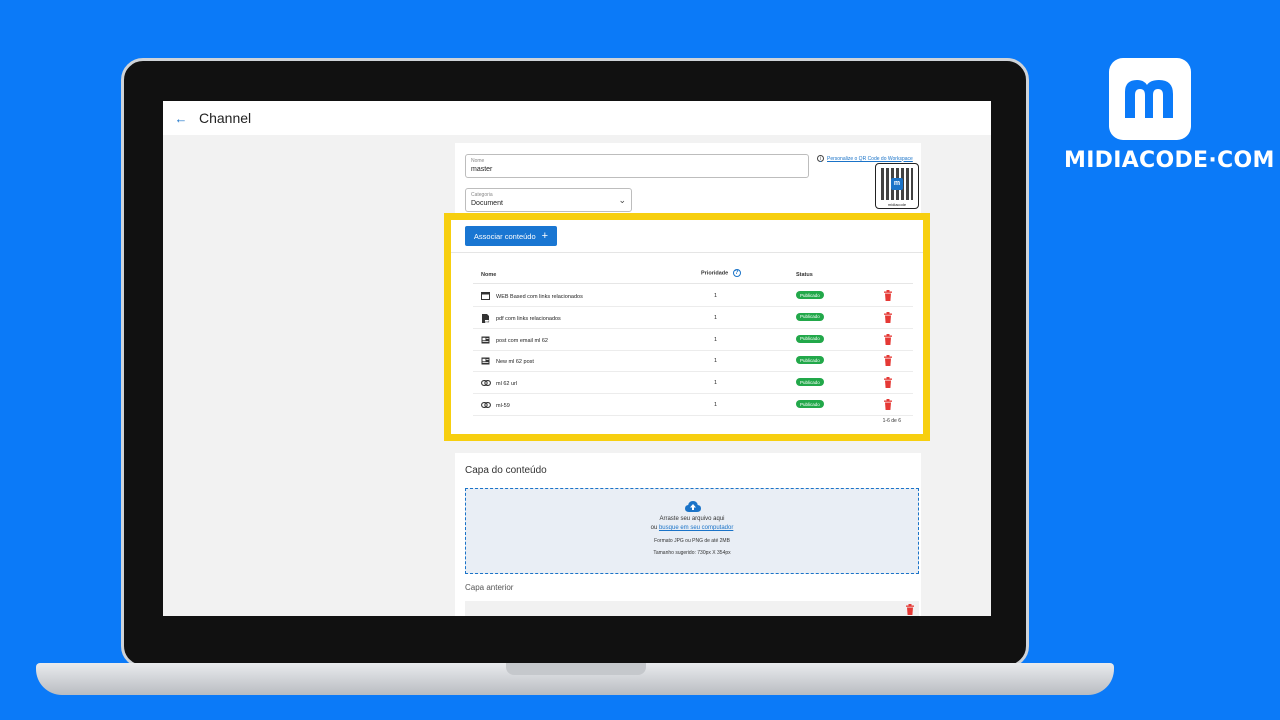 The image size is (1280, 720). Describe the element at coordinates (489, 587) in the screenshot. I see `previous-cover-title: Capa anterior` at that location.